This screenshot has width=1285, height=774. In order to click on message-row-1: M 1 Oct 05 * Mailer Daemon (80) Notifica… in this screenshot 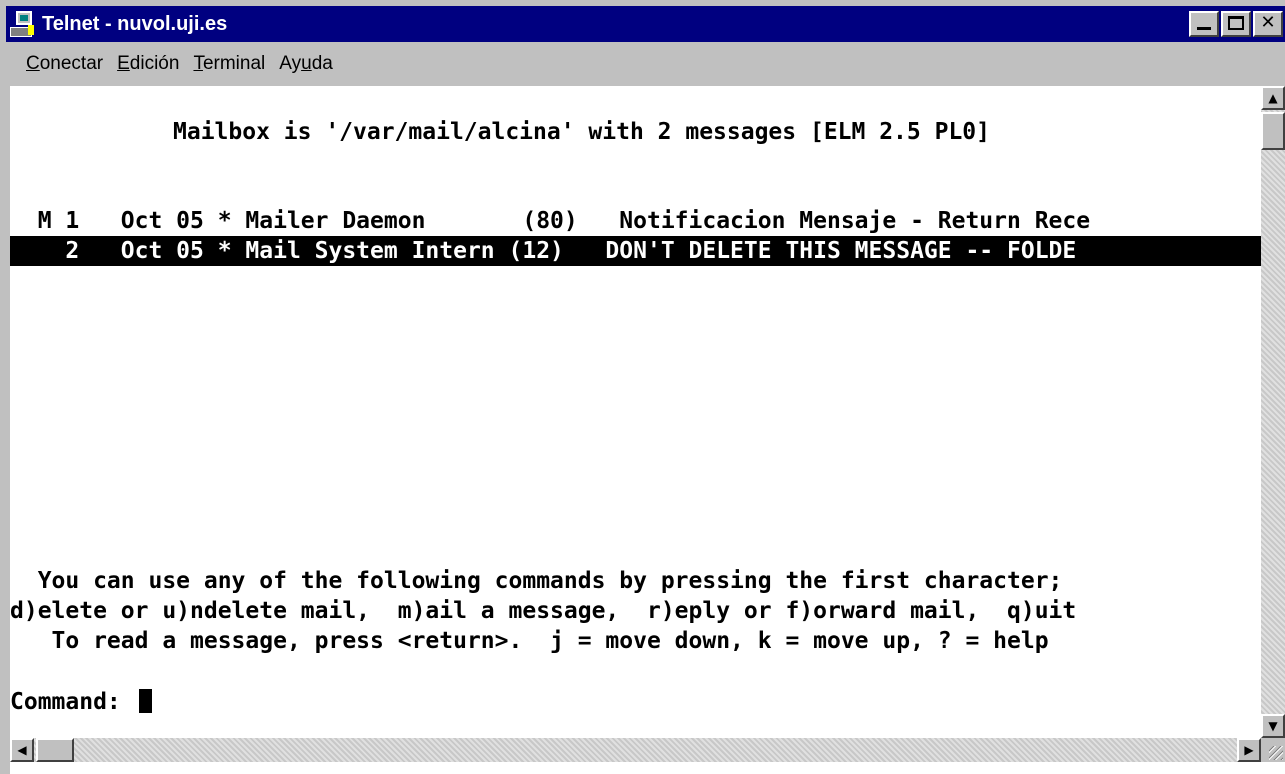, I will do `click(550, 221)`.